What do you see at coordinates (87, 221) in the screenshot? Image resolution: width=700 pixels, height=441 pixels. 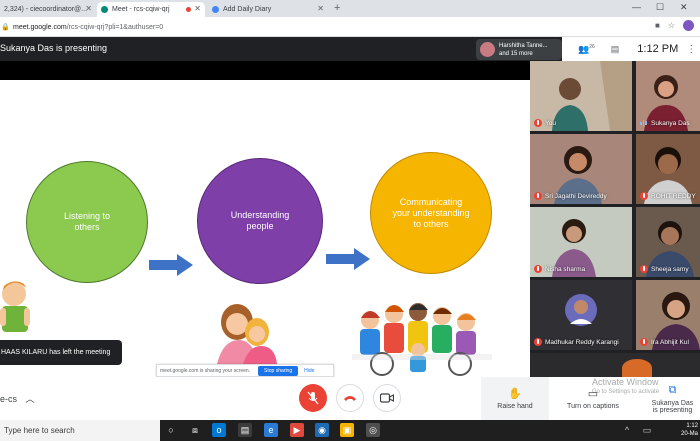 I see `circle-listening-text: Listening to others` at bounding box center [87, 221].